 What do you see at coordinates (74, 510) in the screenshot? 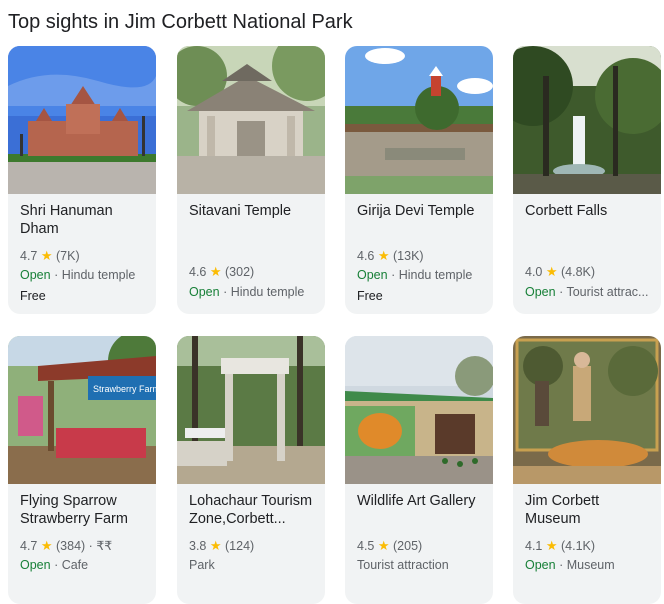
I see `sight-name: Flying Sparrow Strawberry Farm` at bounding box center [74, 510].